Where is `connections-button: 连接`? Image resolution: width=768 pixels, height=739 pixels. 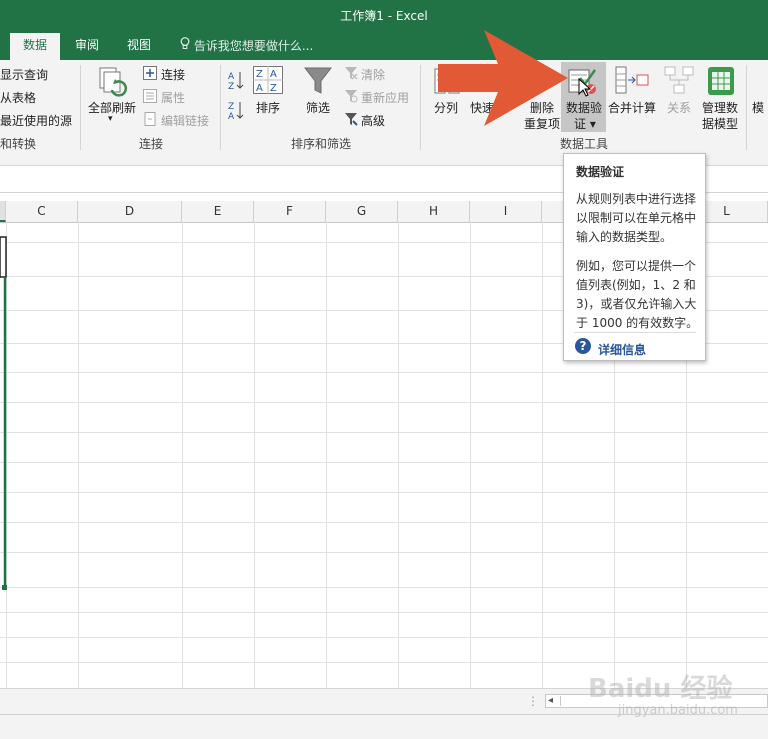 connections-button: 连接 is located at coordinates (173, 74).